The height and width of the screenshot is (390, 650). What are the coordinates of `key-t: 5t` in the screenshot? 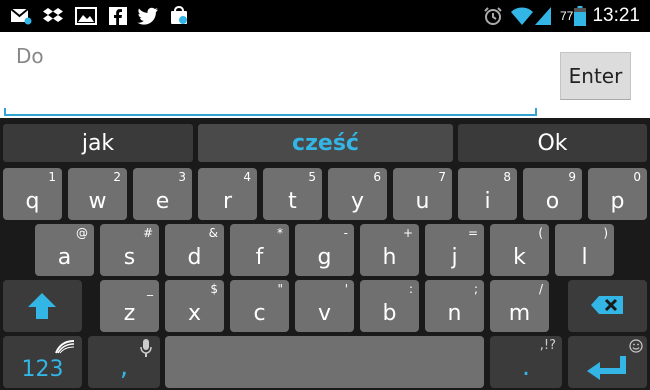 It's located at (292, 194).